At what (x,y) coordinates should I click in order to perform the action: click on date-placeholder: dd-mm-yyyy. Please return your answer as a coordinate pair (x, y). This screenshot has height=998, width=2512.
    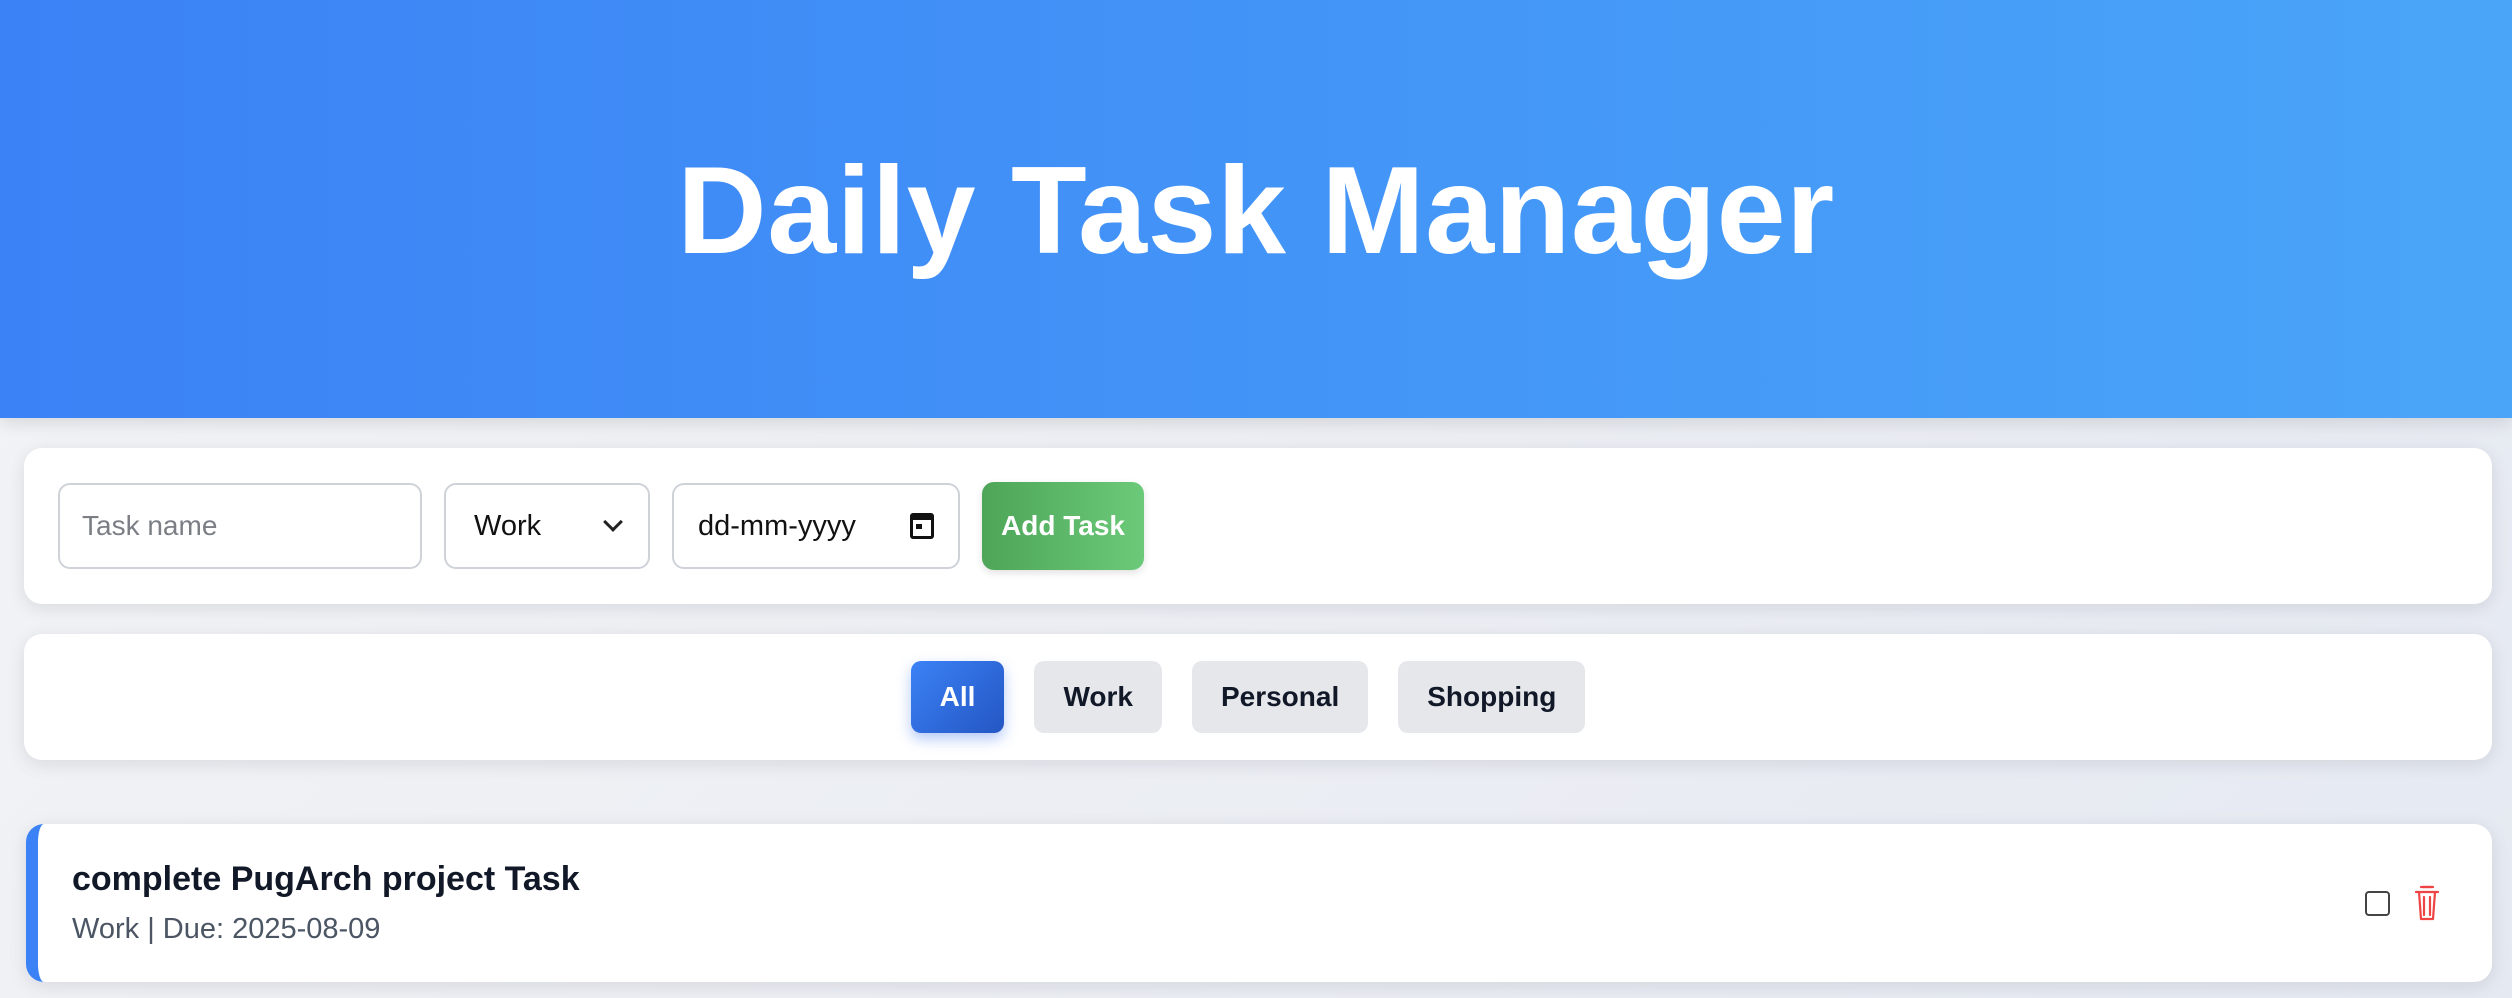
    Looking at the image, I should click on (777, 525).